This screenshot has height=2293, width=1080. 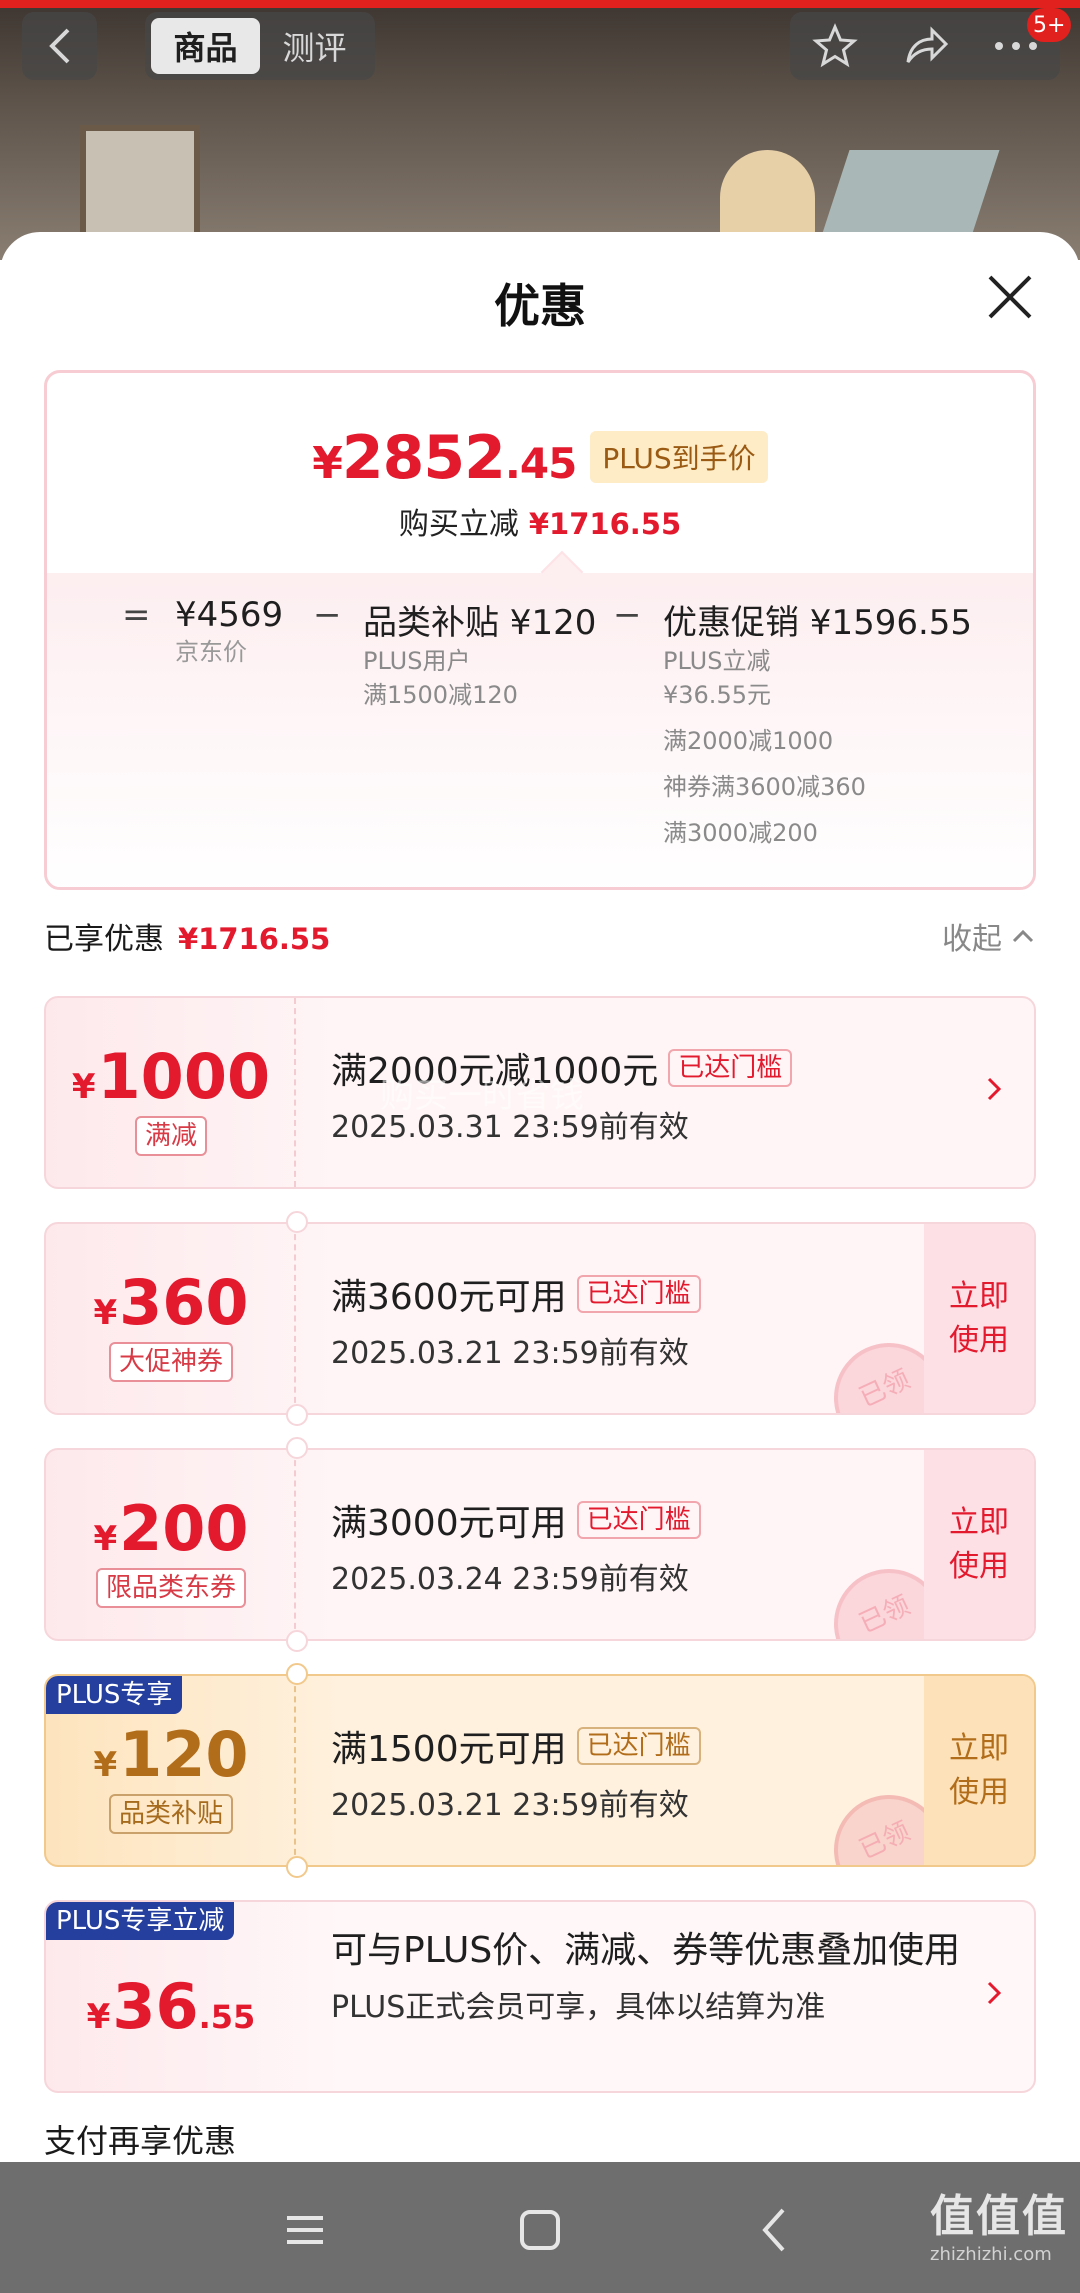 What do you see at coordinates (140, 1921) in the screenshot?
I see `plus-exclusive-label: PLUS专享立减` at bounding box center [140, 1921].